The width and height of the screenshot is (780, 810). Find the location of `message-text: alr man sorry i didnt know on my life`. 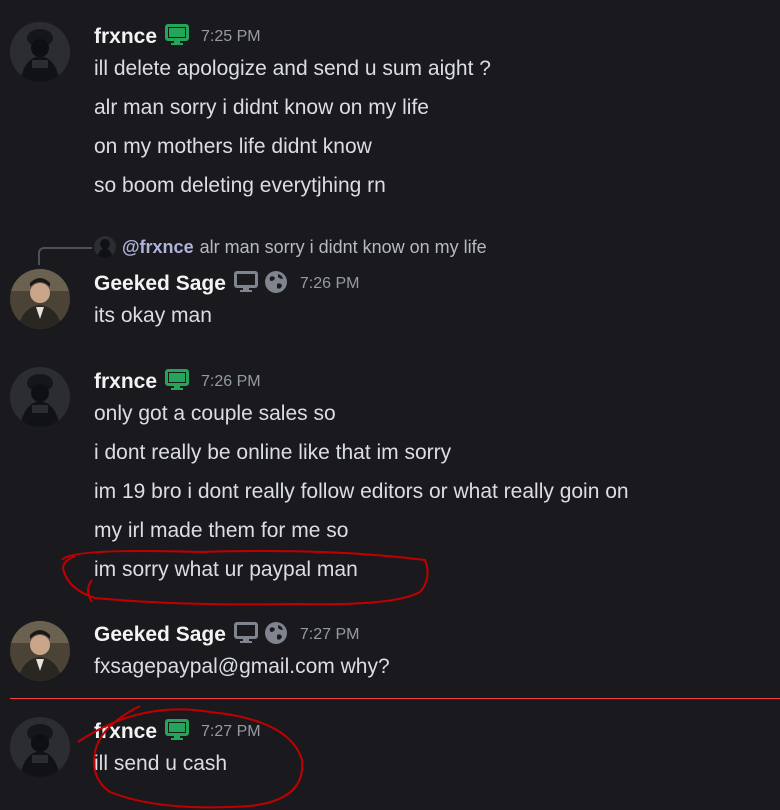

message-text: alr man sorry i didnt know on my life is located at coordinates (261, 107).